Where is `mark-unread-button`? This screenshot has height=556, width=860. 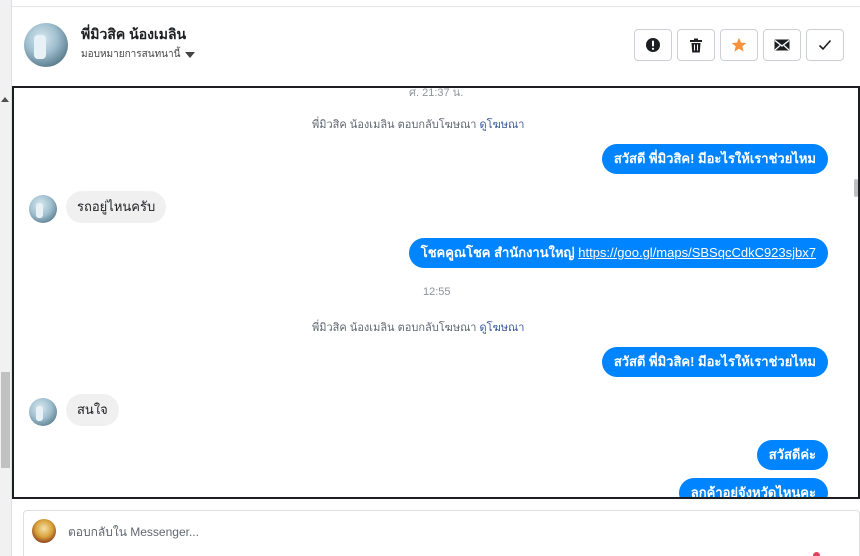 mark-unread-button is located at coordinates (782, 45).